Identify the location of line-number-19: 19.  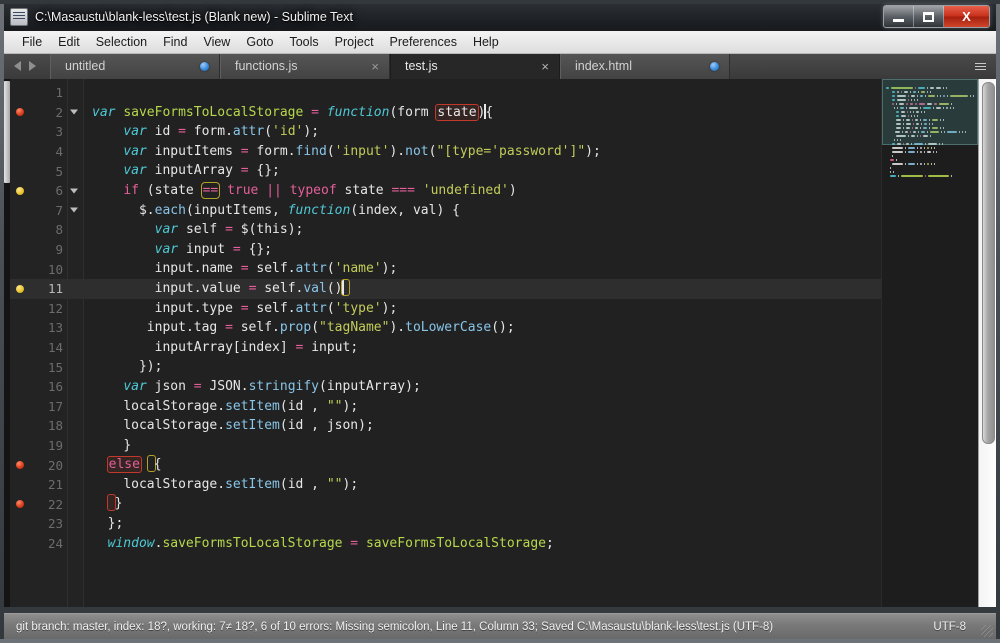
(38, 446).